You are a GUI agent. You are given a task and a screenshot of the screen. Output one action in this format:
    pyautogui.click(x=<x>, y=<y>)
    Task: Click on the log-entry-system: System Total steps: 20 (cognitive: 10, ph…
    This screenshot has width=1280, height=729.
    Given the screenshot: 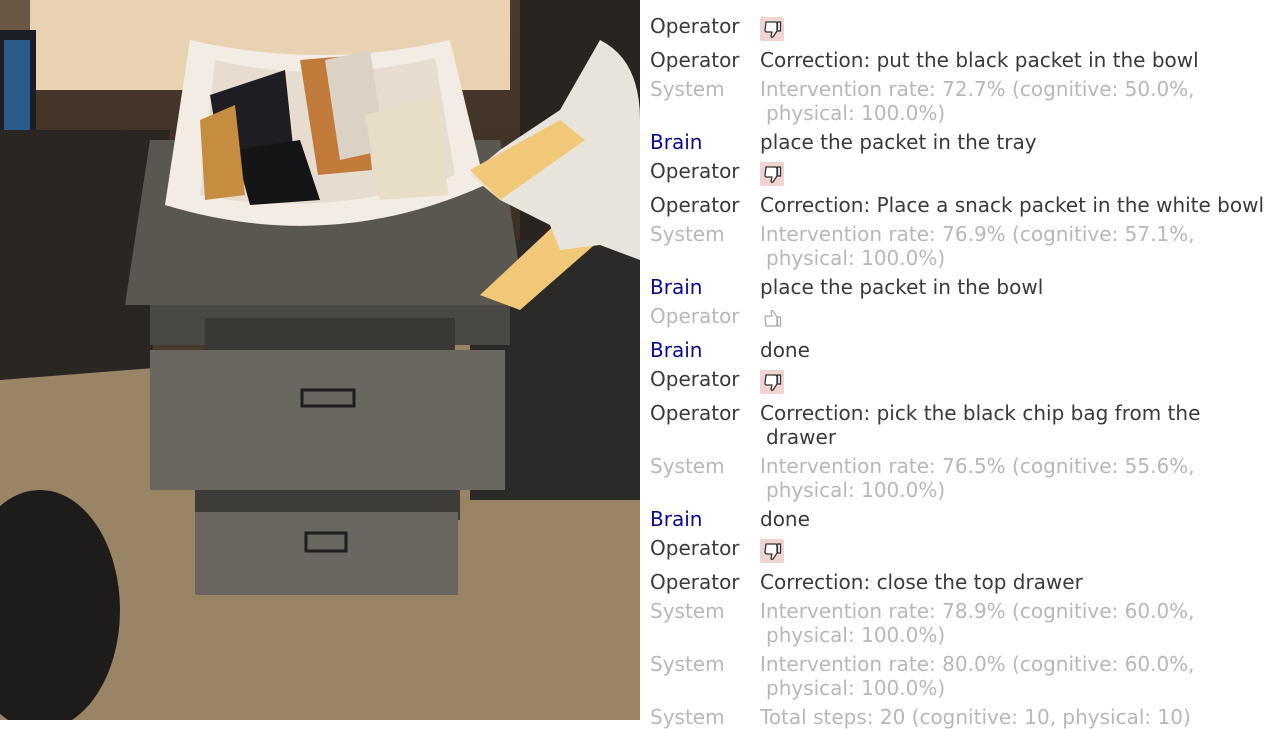 What is the action you would take?
    pyautogui.click(x=965, y=717)
    